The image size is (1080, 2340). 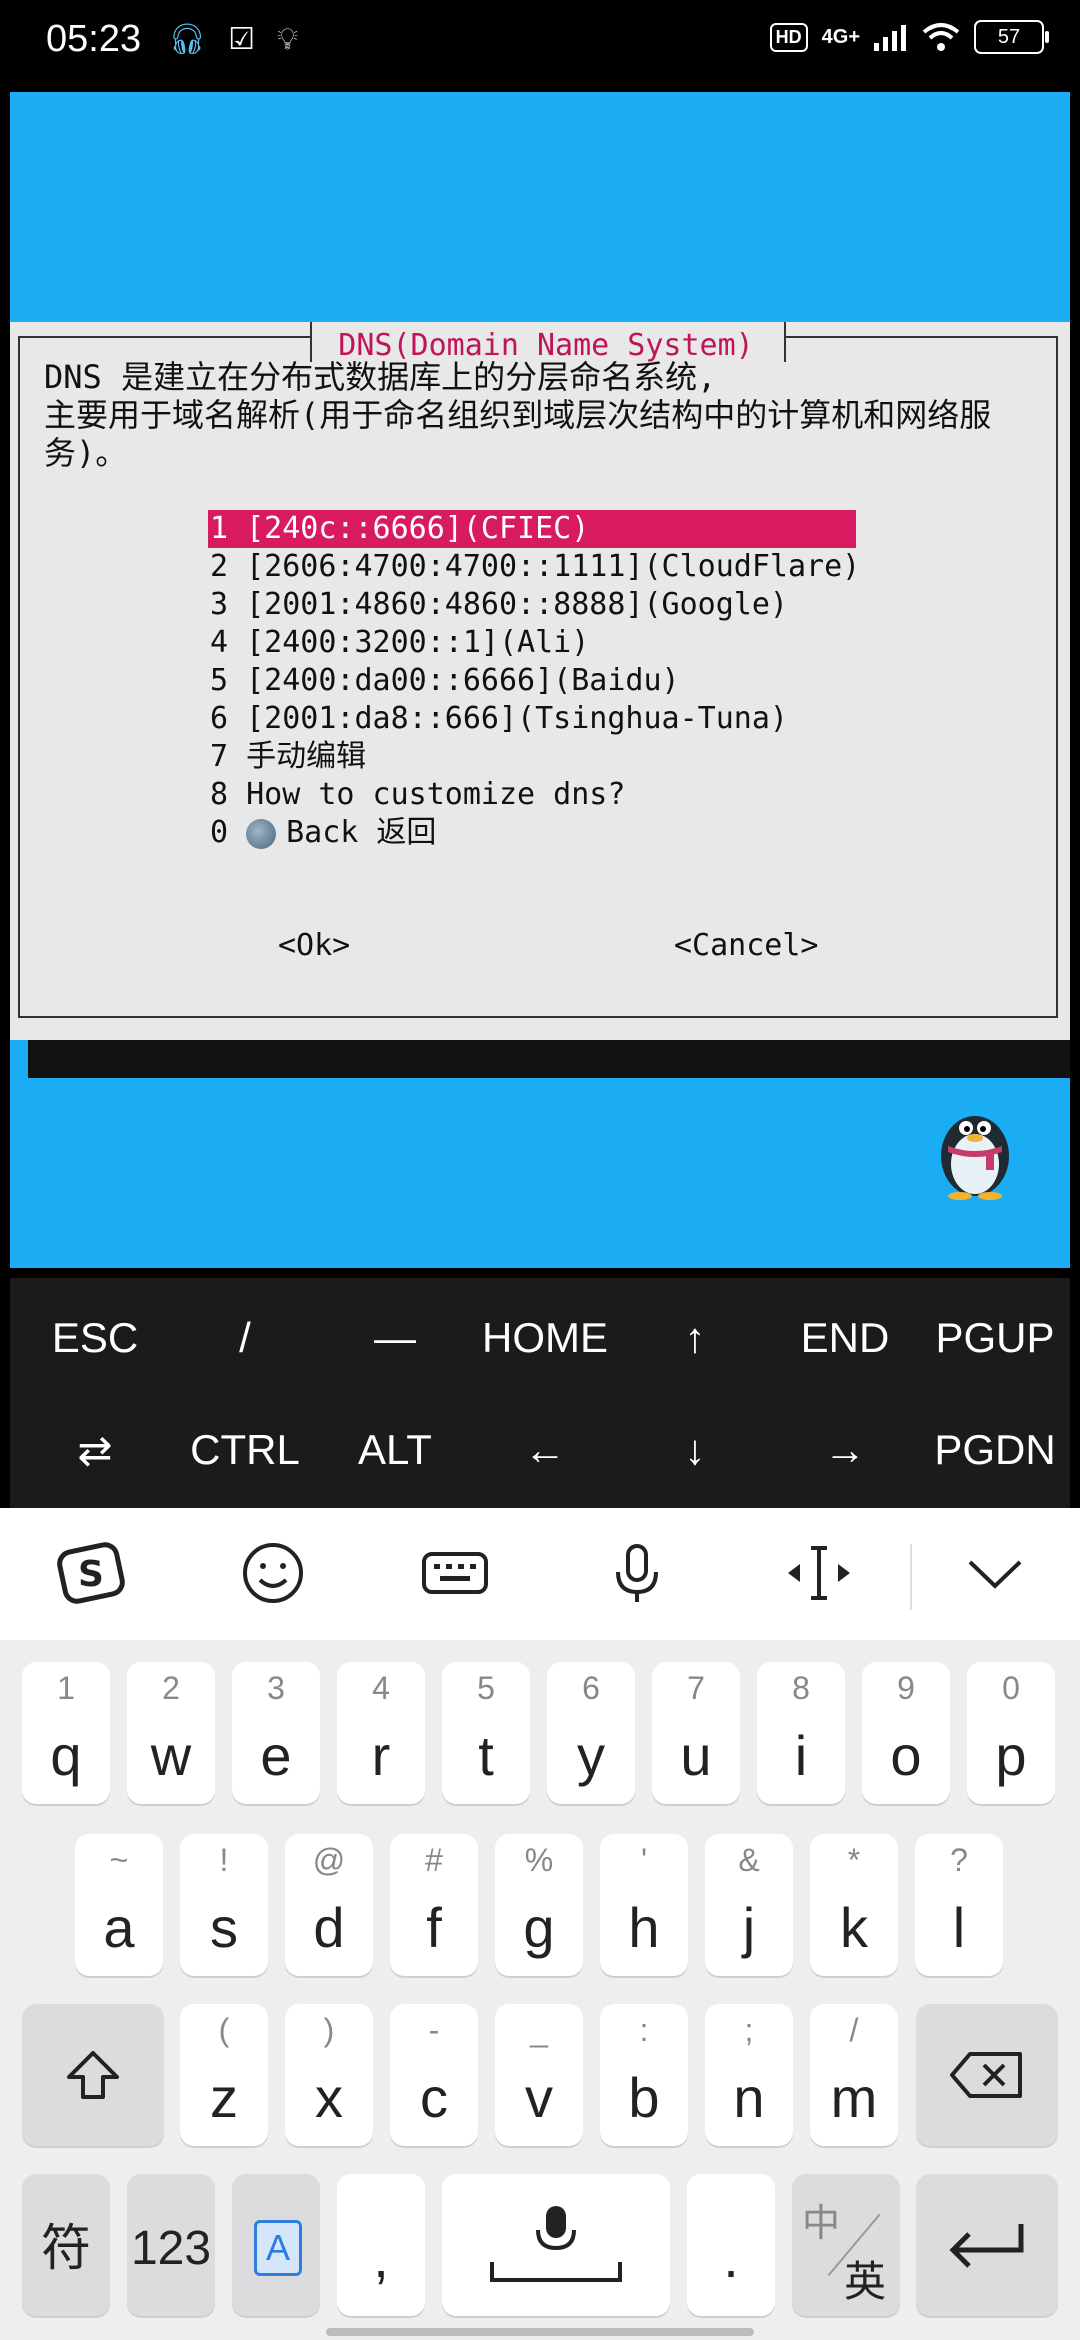 What do you see at coordinates (995, 1450) in the screenshot?
I see `key-pgdn: PGDN` at bounding box center [995, 1450].